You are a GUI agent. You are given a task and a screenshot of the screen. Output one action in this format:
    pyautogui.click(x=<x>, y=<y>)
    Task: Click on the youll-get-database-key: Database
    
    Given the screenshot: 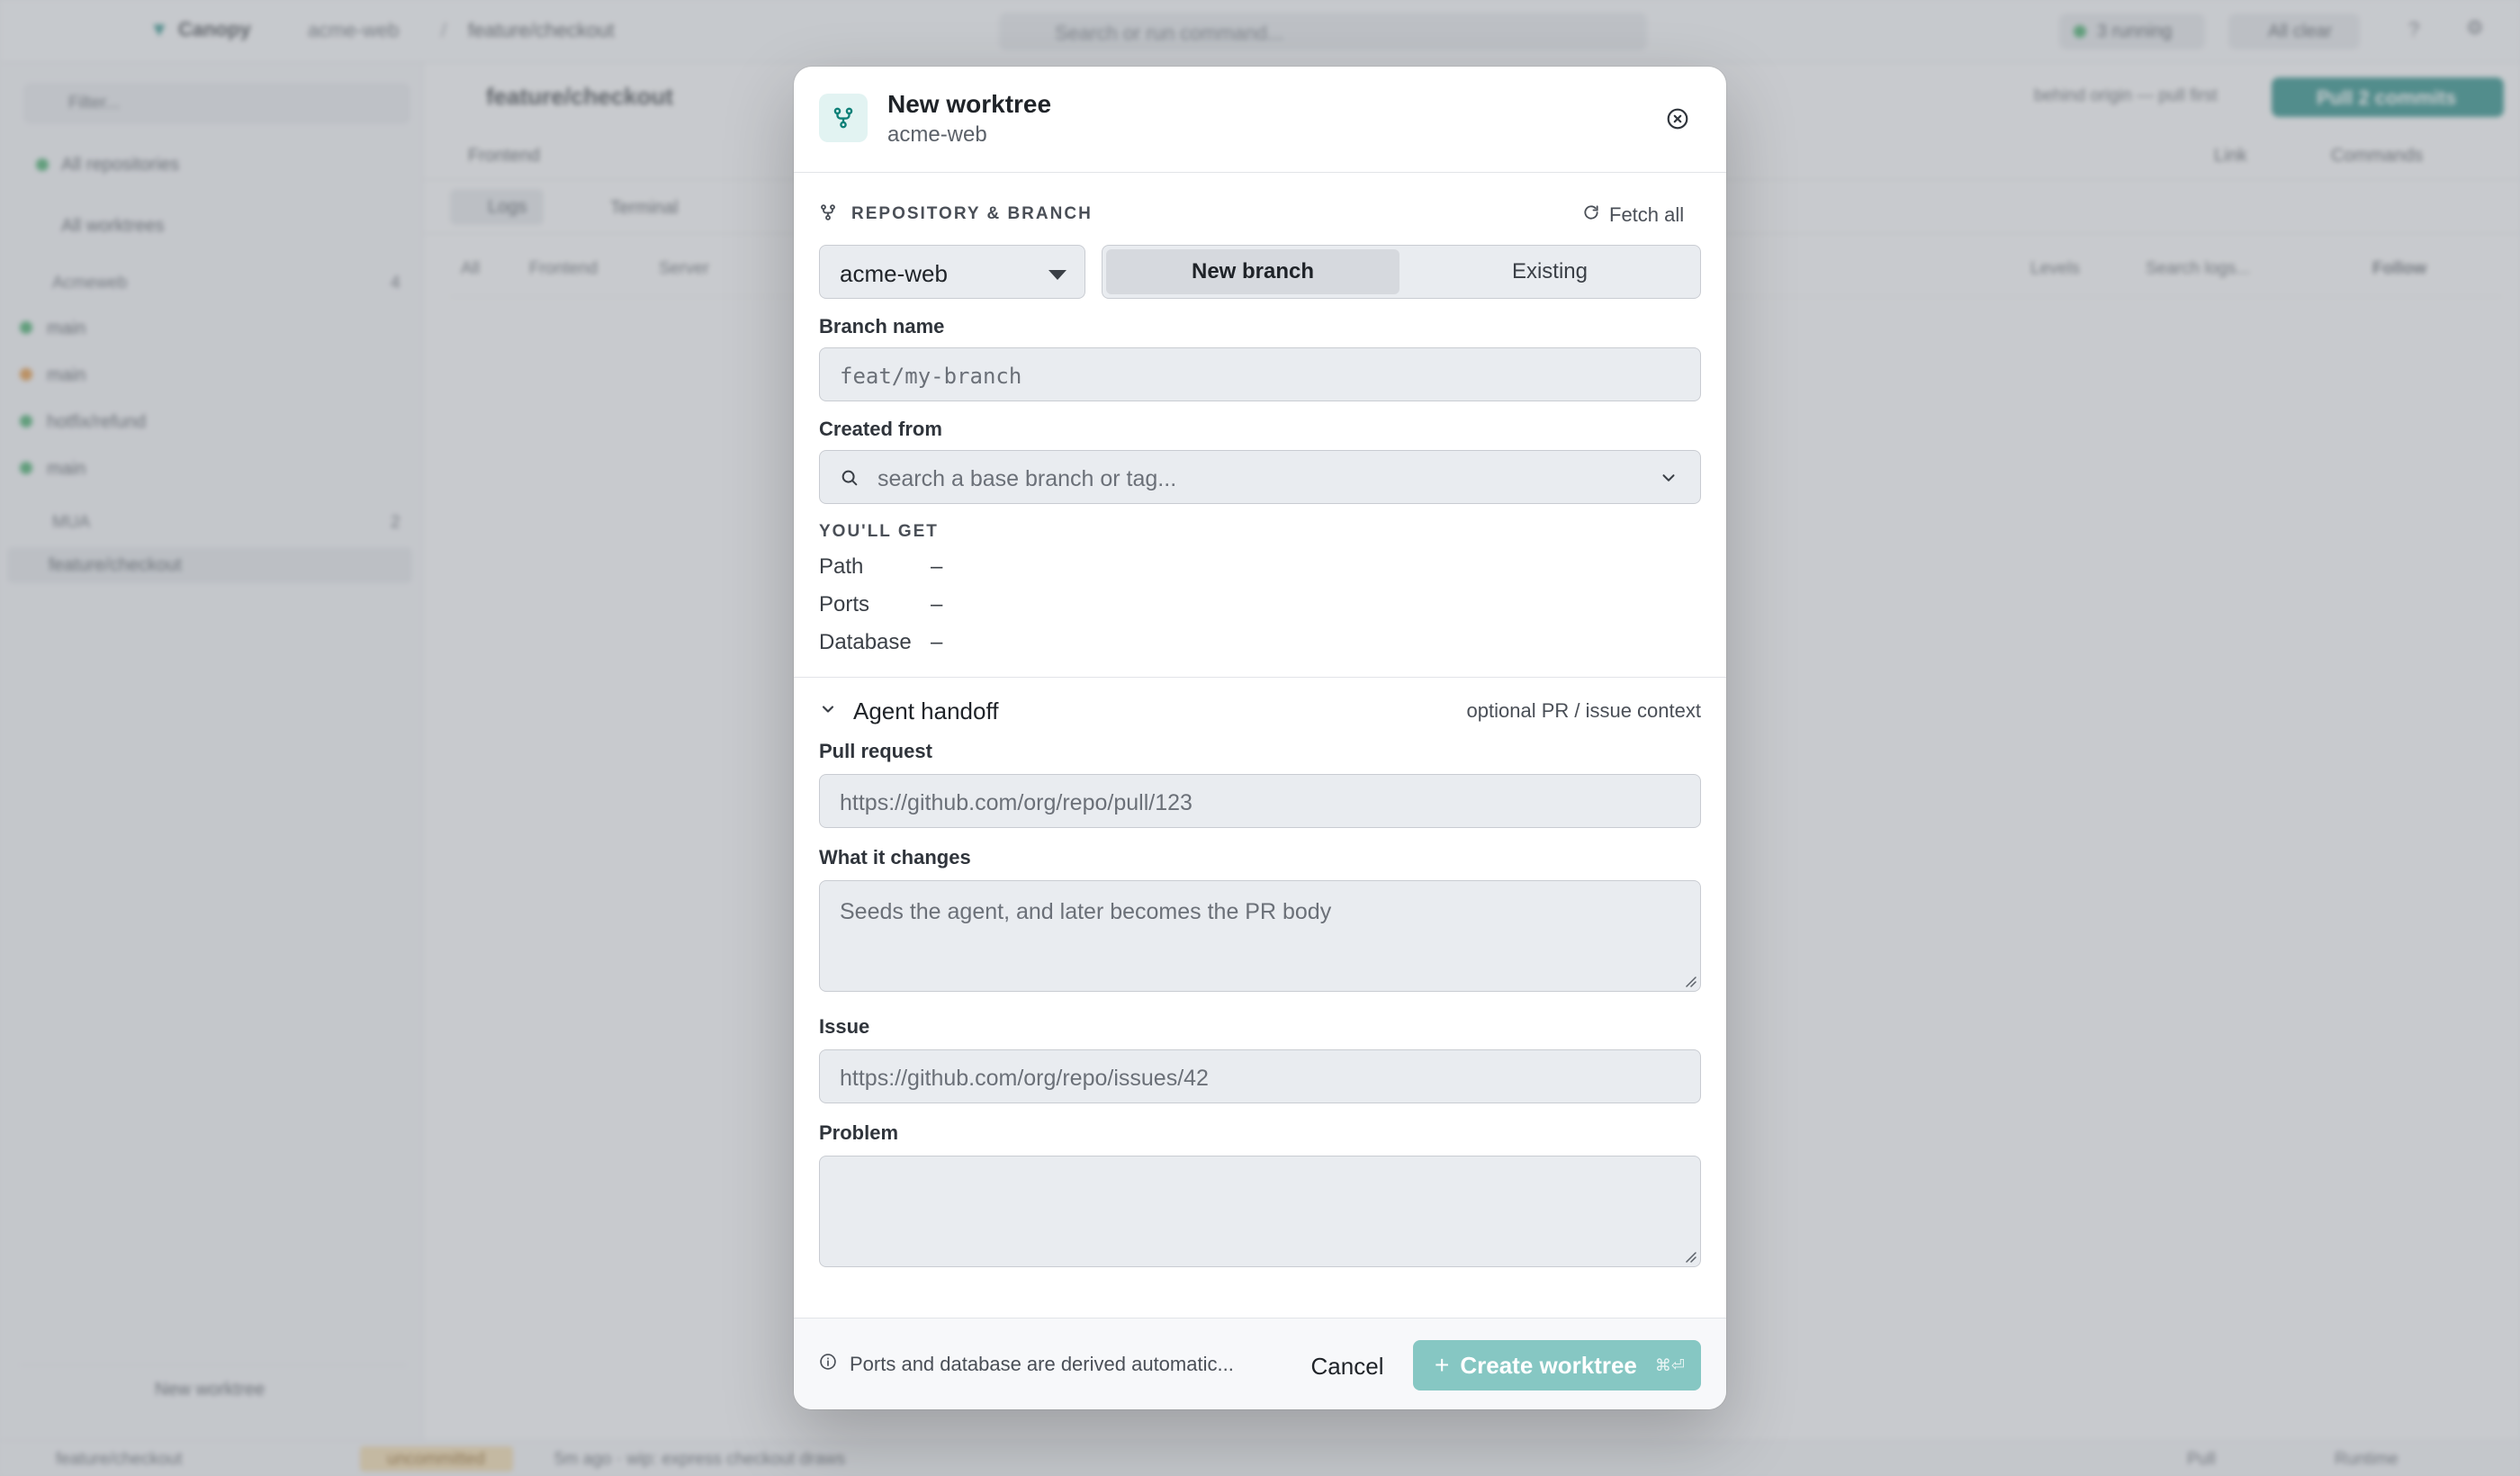 What is the action you would take?
    pyautogui.click(x=866, y=642)
    